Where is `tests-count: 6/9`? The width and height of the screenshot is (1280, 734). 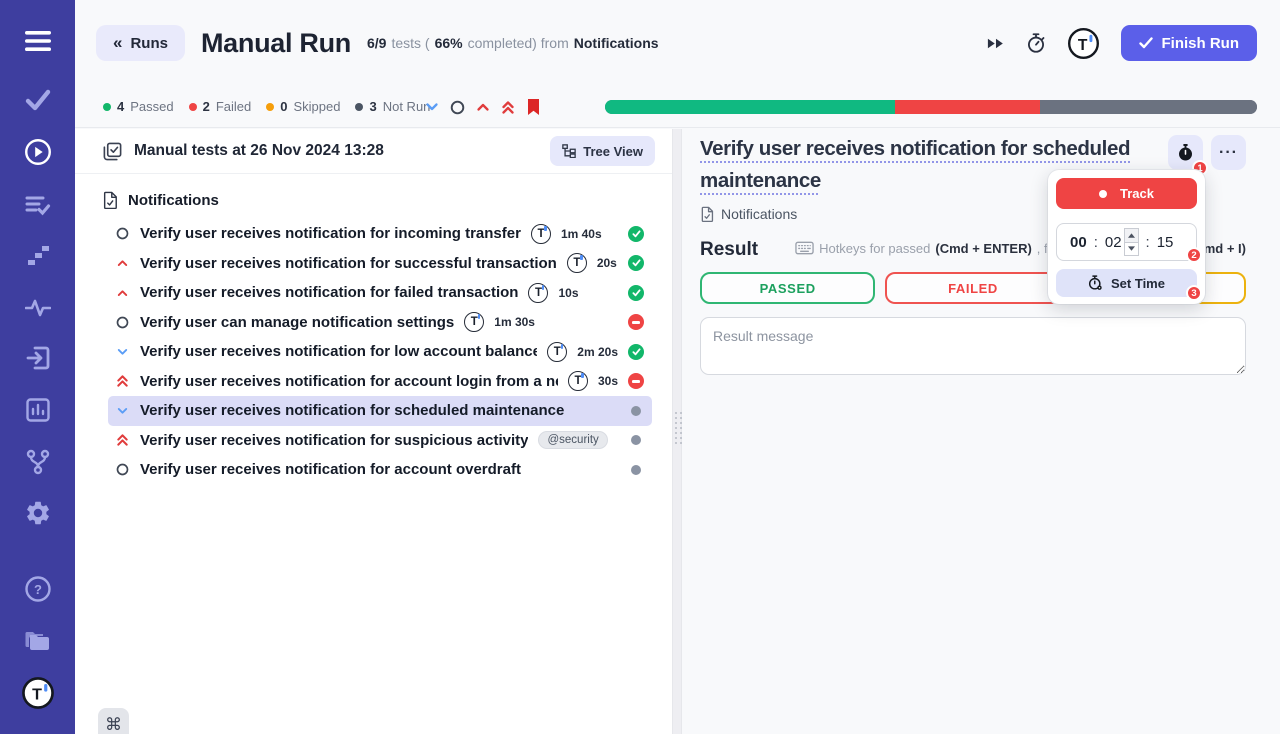
tests-count: 6/9 is located at coordinates (376, 43).